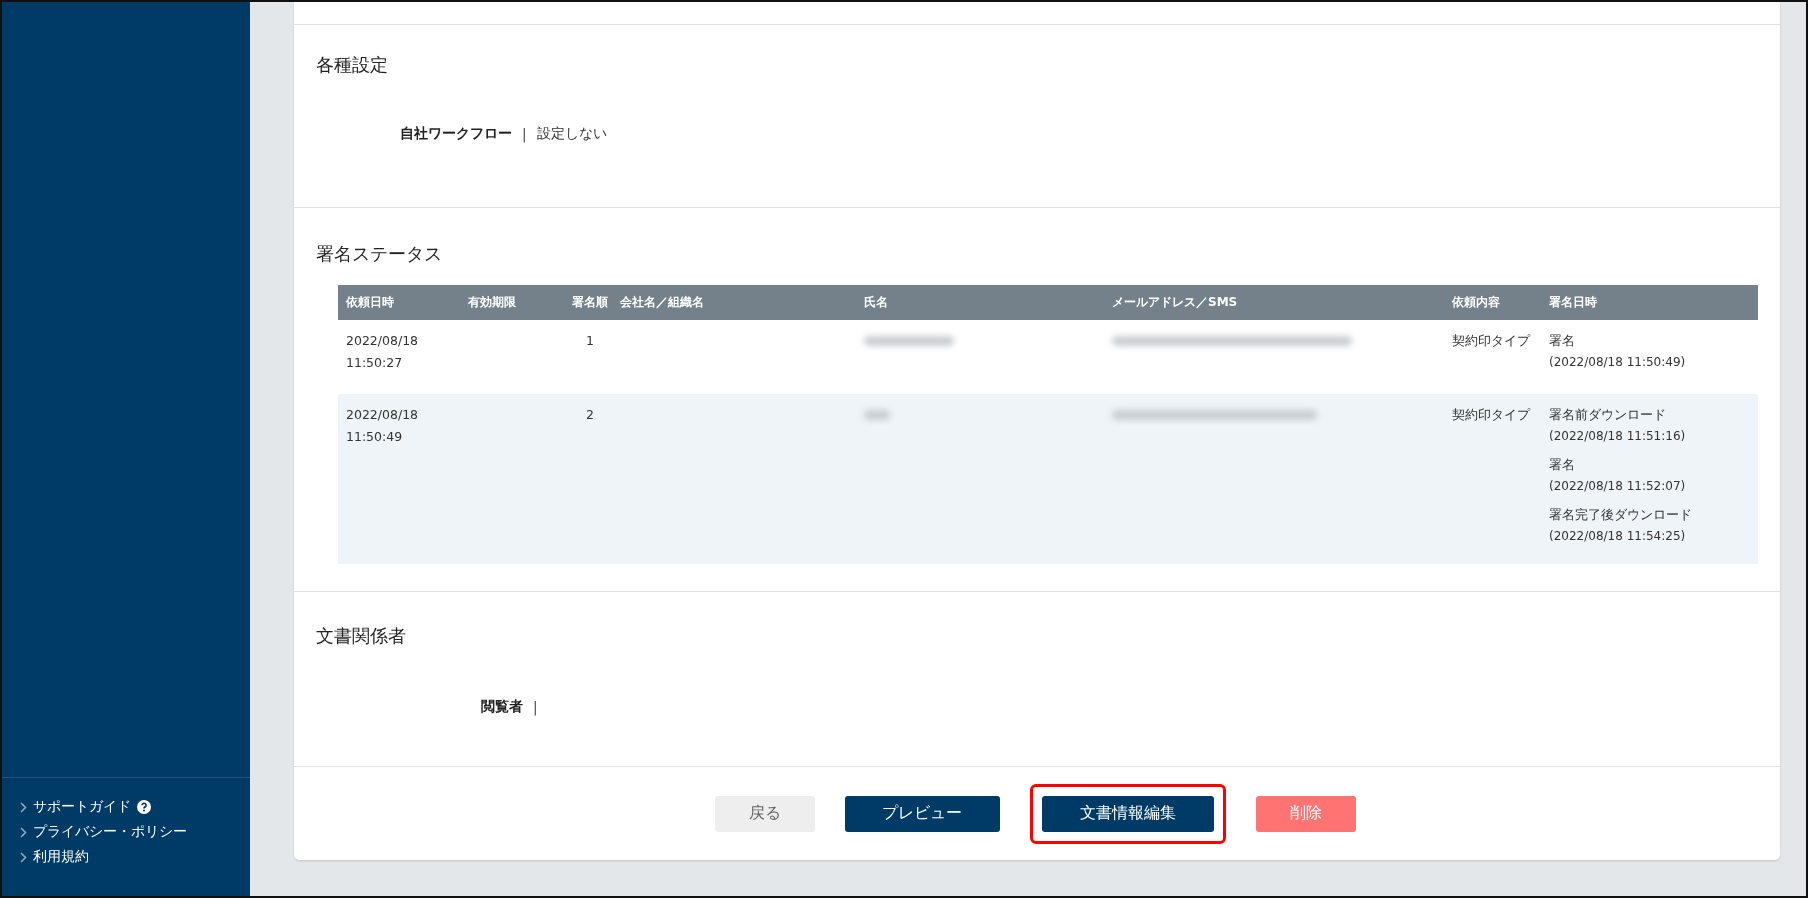 Image resolution: width=1808 pixels, height=898 pixels. What do you see at coordinates (1618, 486) in the screenshot?
I see `event-time: (2022/08/18 11:52:07)` at bounding box center [1618, 486].